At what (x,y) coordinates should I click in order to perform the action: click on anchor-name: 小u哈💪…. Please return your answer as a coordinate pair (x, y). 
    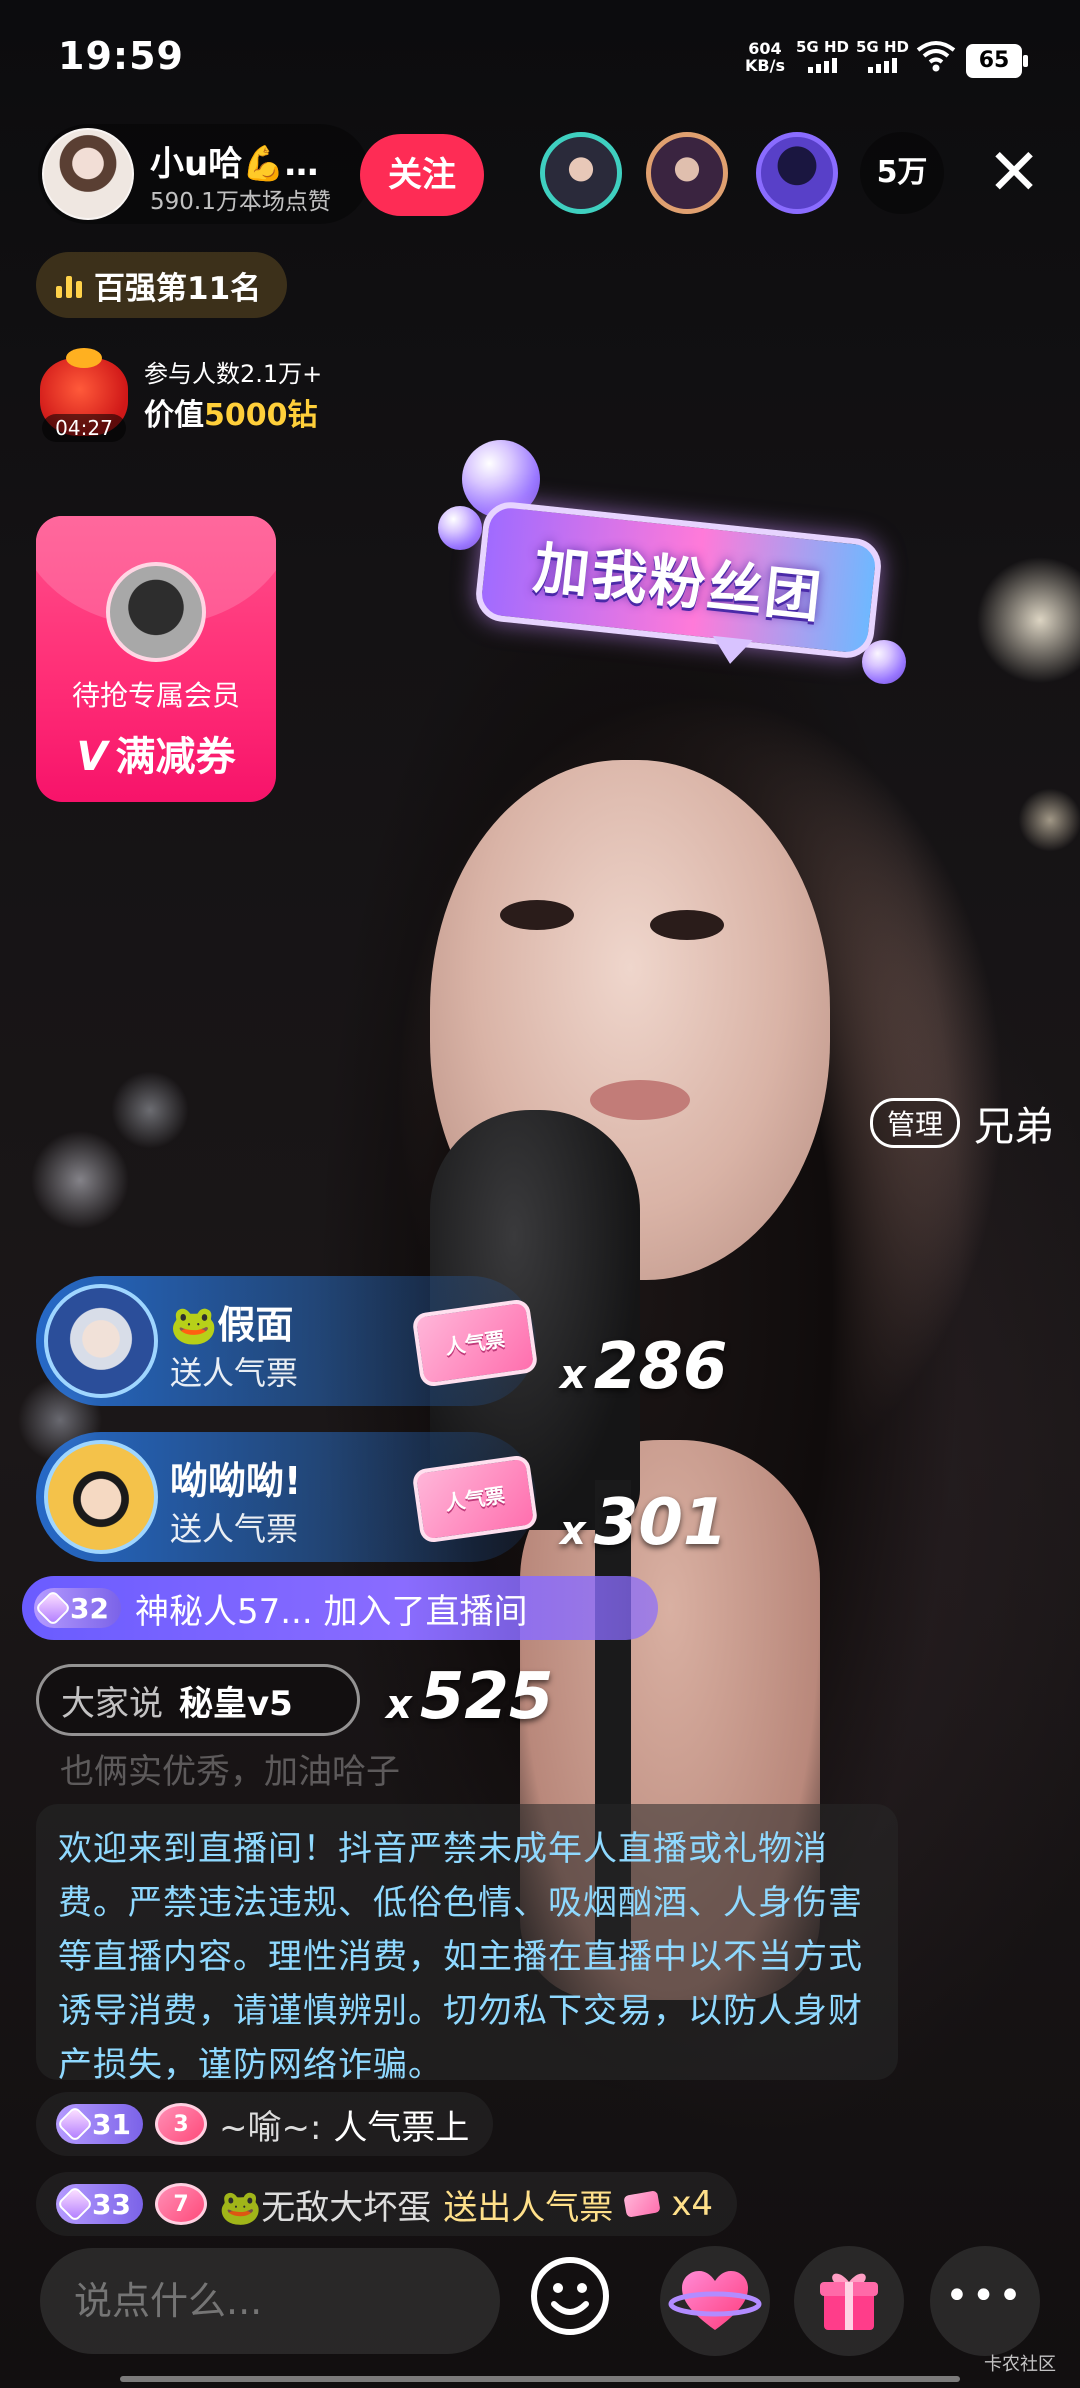
    Looking at the image, I should click on (234, 164).